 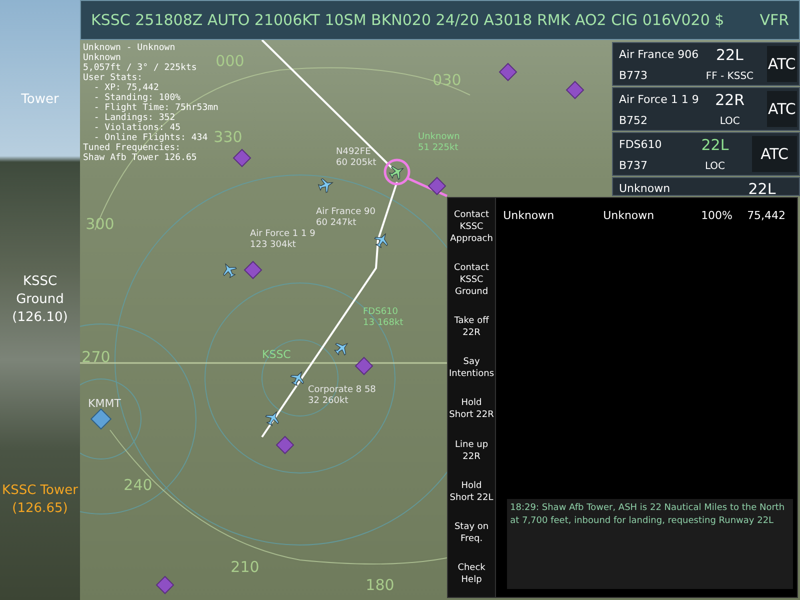 What do you see at coordinates (648, 515) in the screenshot?
I see `message-text: 18:29: Shaw Afb Tower, ASH is 22 Nautical Miles to the North at 7,700 feet, inbound for landing, requesting Runway 22L` at bounding box center [648, 515].